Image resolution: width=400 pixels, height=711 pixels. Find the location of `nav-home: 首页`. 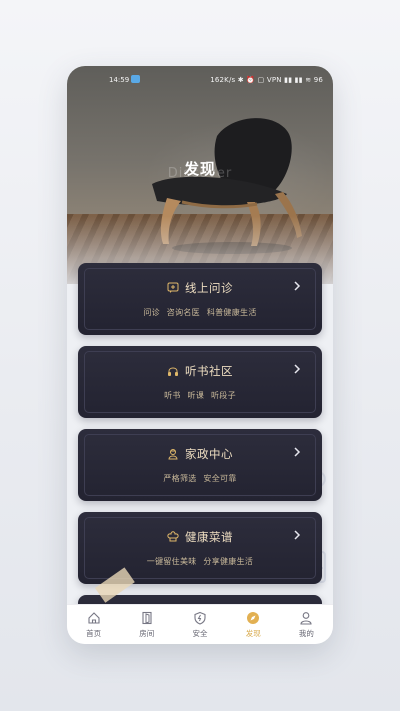

nav-home: 首页 is located at coordinates (93, 624).